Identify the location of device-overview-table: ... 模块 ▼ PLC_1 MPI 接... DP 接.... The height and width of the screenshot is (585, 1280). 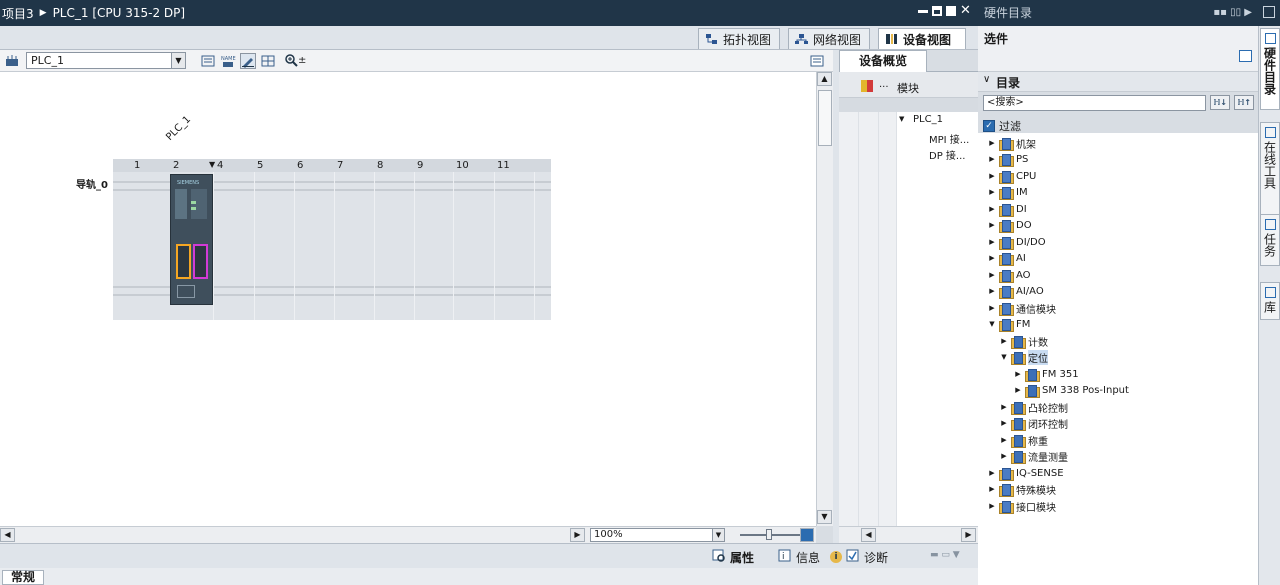
(908, 299).